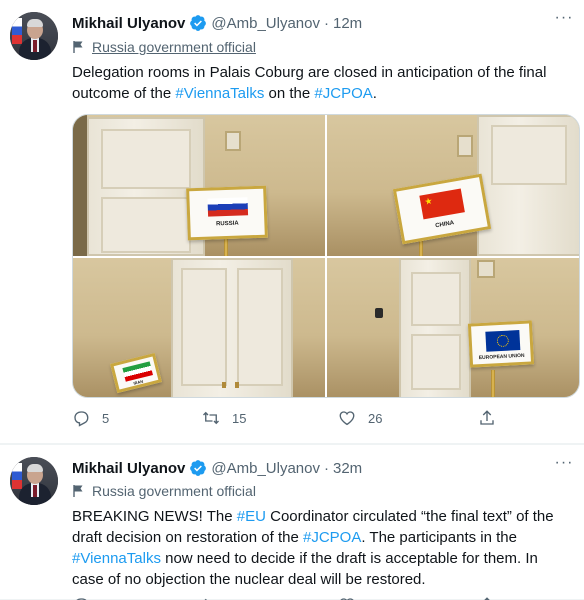 The image size is (584, 600). What do you see at coordinates (501, 357) in the screenshot?
I see `sign-label: EUROPEAN UNION` at bounding box center [501, 357].